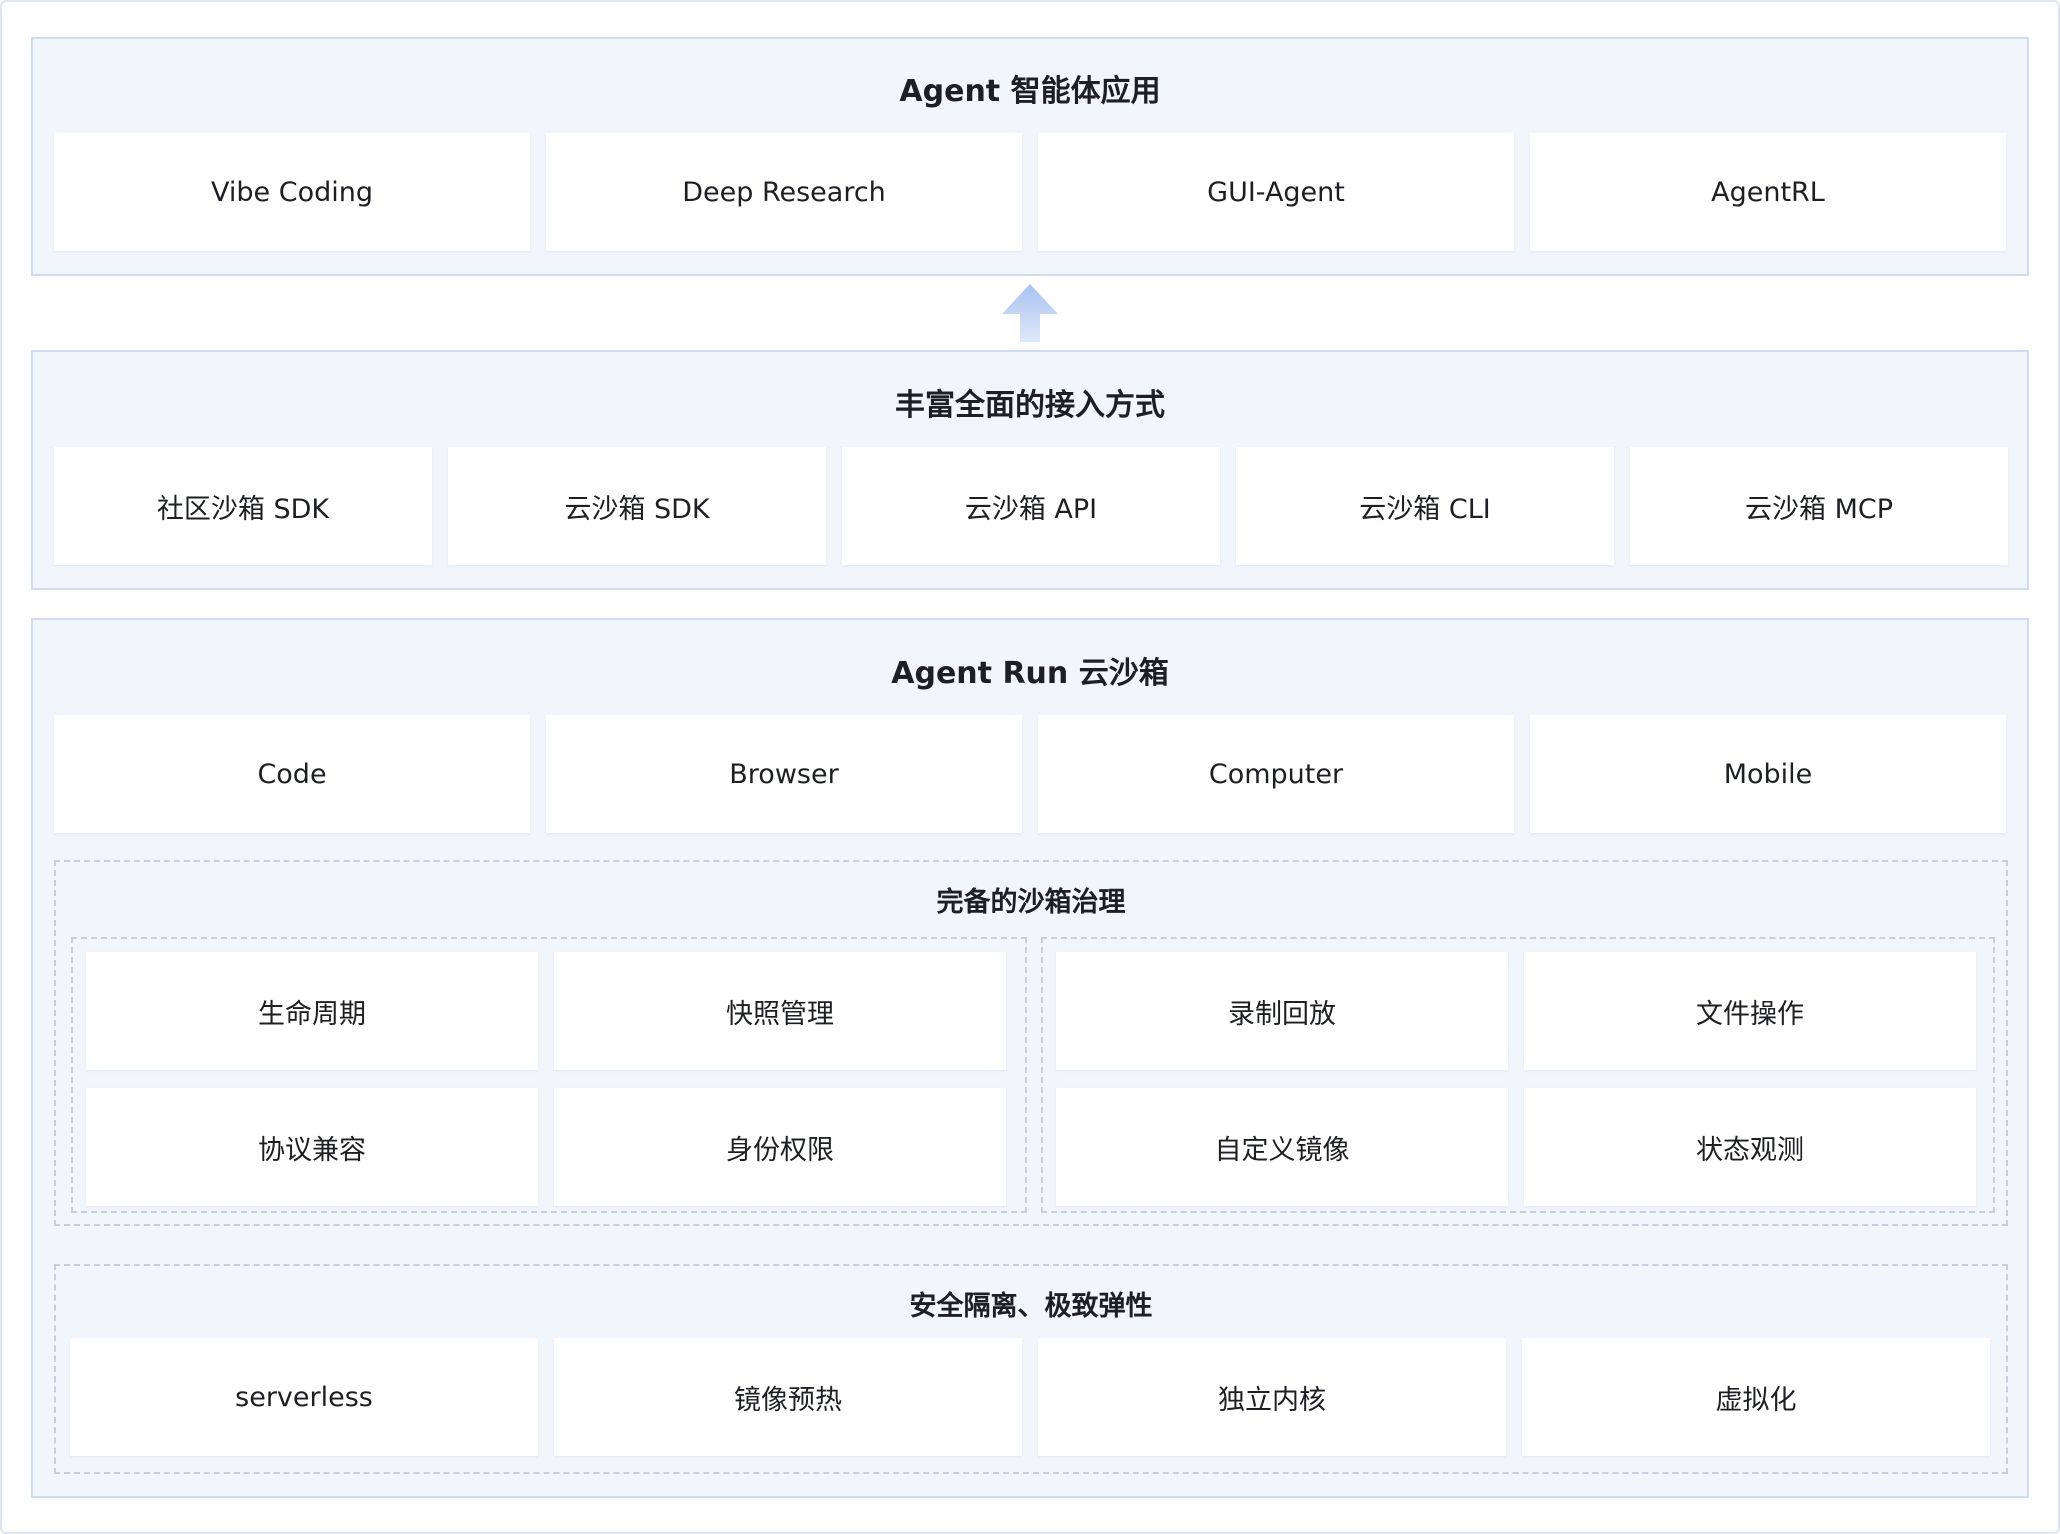 The image size is (2060, 1534). I want to click on access-card: 云沙箱 CLI, so click(1425, 506).